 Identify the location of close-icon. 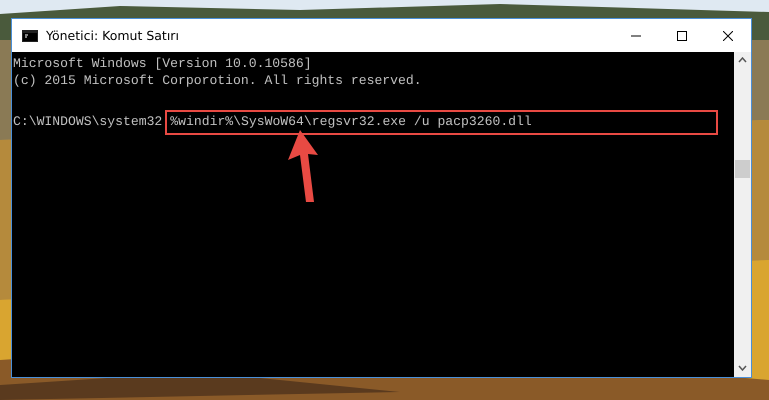
(728, 35).